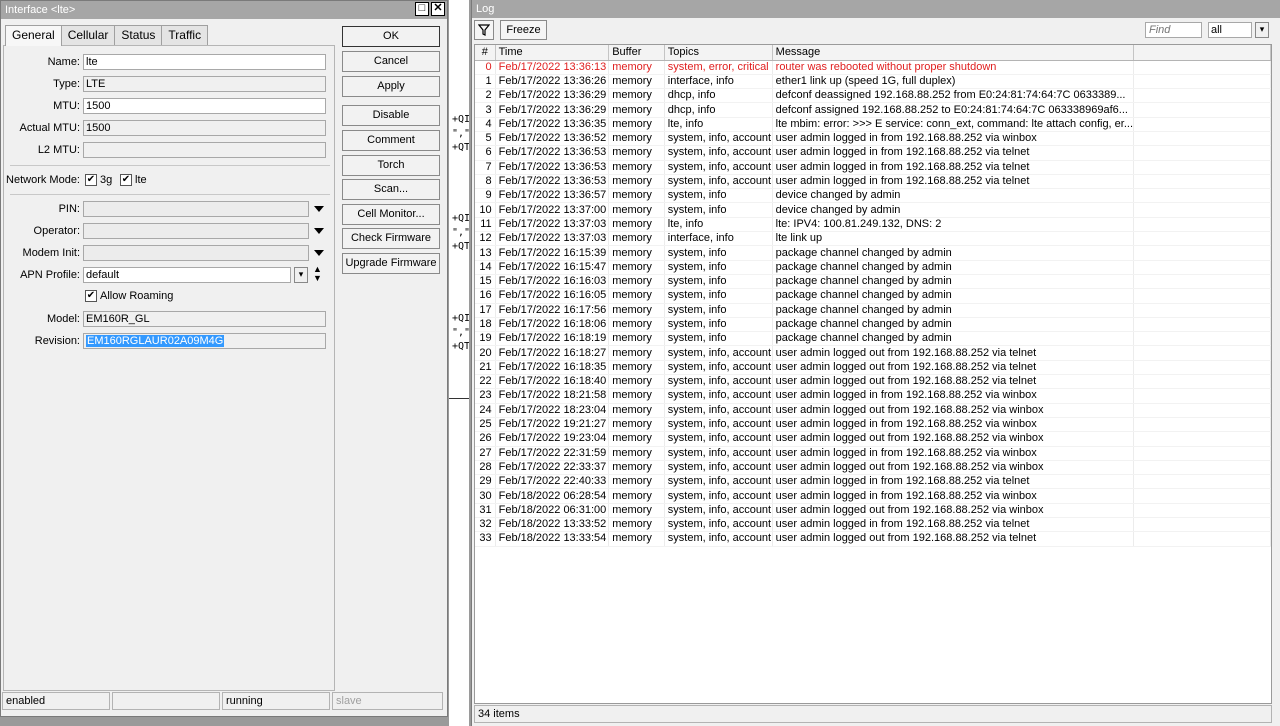 The width and height of the screenshot is (1280, 726). Describe the element at coordinates (391, 140) in the screenshot. I see `comment-button: Comment` at that location.